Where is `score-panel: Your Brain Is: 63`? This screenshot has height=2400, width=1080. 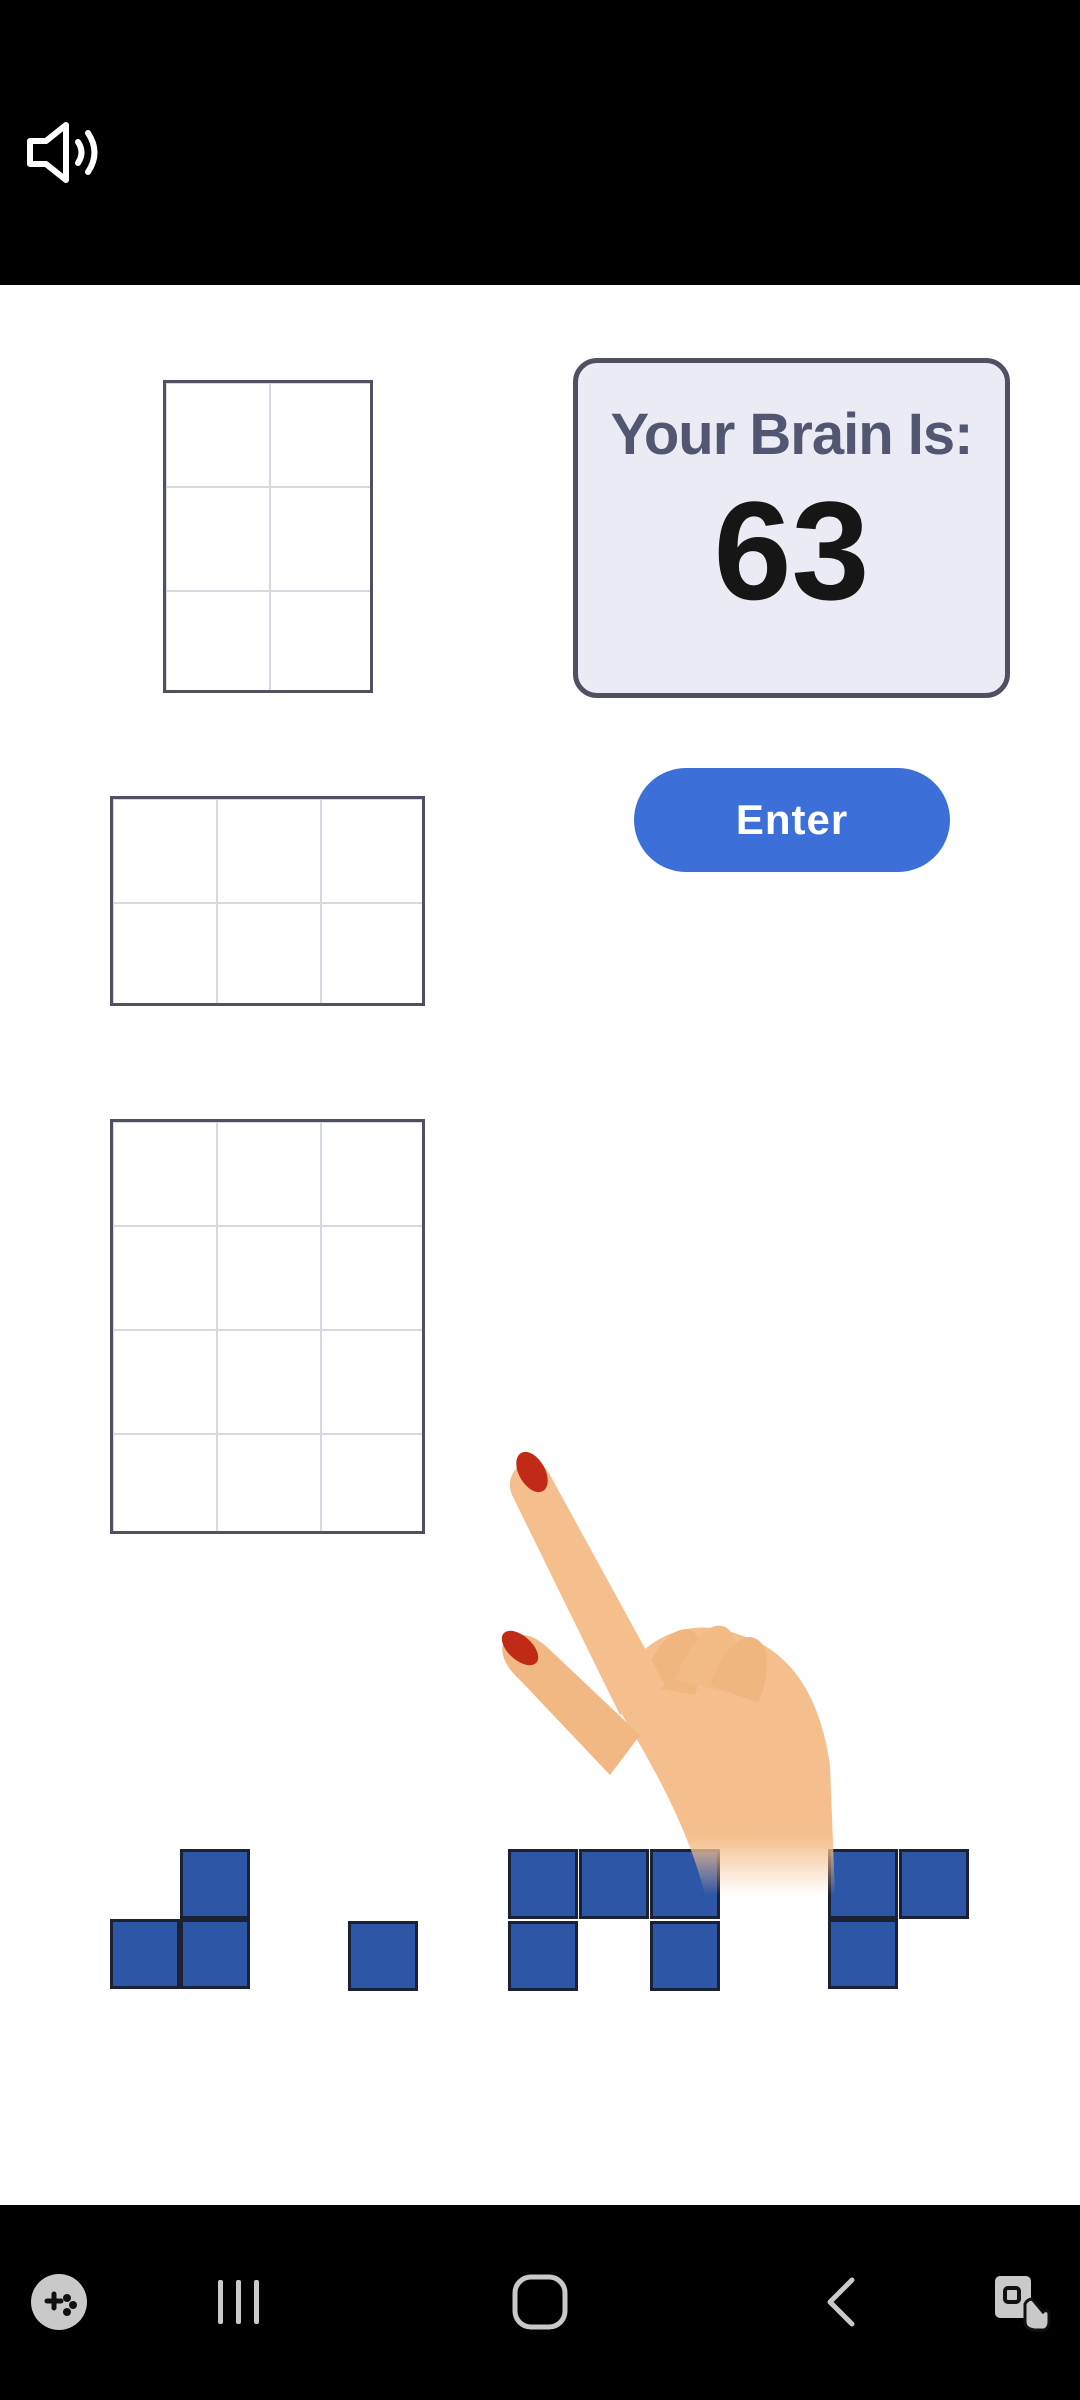
score-panel: Your Brain Is: 63 is located at coordinates (791, 528).